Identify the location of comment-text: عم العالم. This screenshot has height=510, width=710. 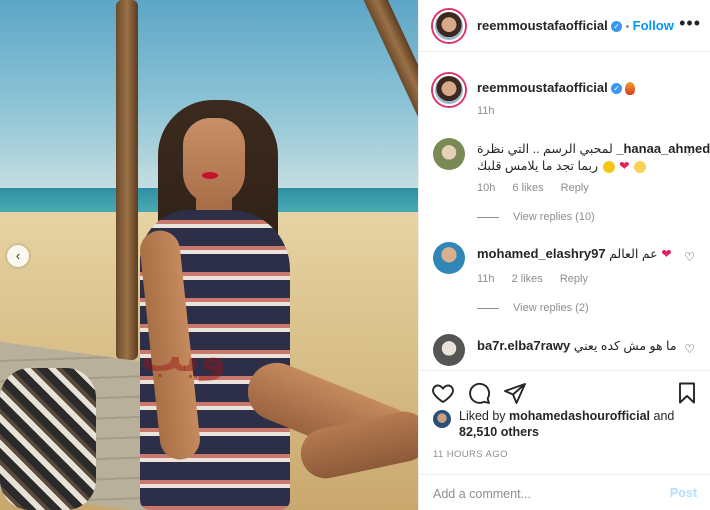
(633, 254).